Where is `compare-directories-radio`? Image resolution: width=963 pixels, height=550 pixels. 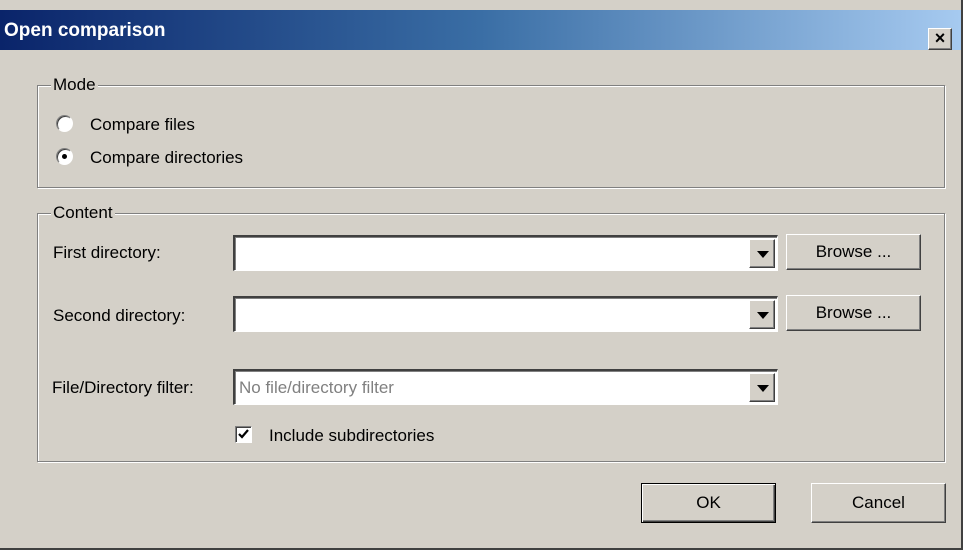
compare-directories-radio is located at coordinates (64, 156).